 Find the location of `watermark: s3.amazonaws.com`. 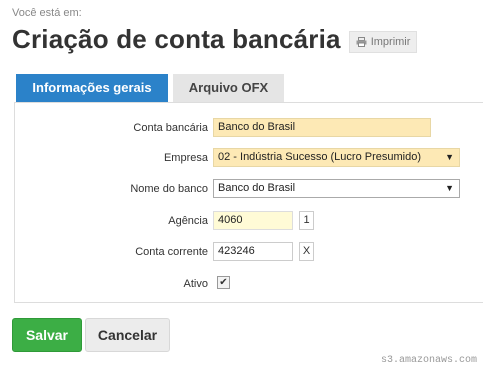

watermark: s3.amazonaws.com is located at coordinates (428, 360).